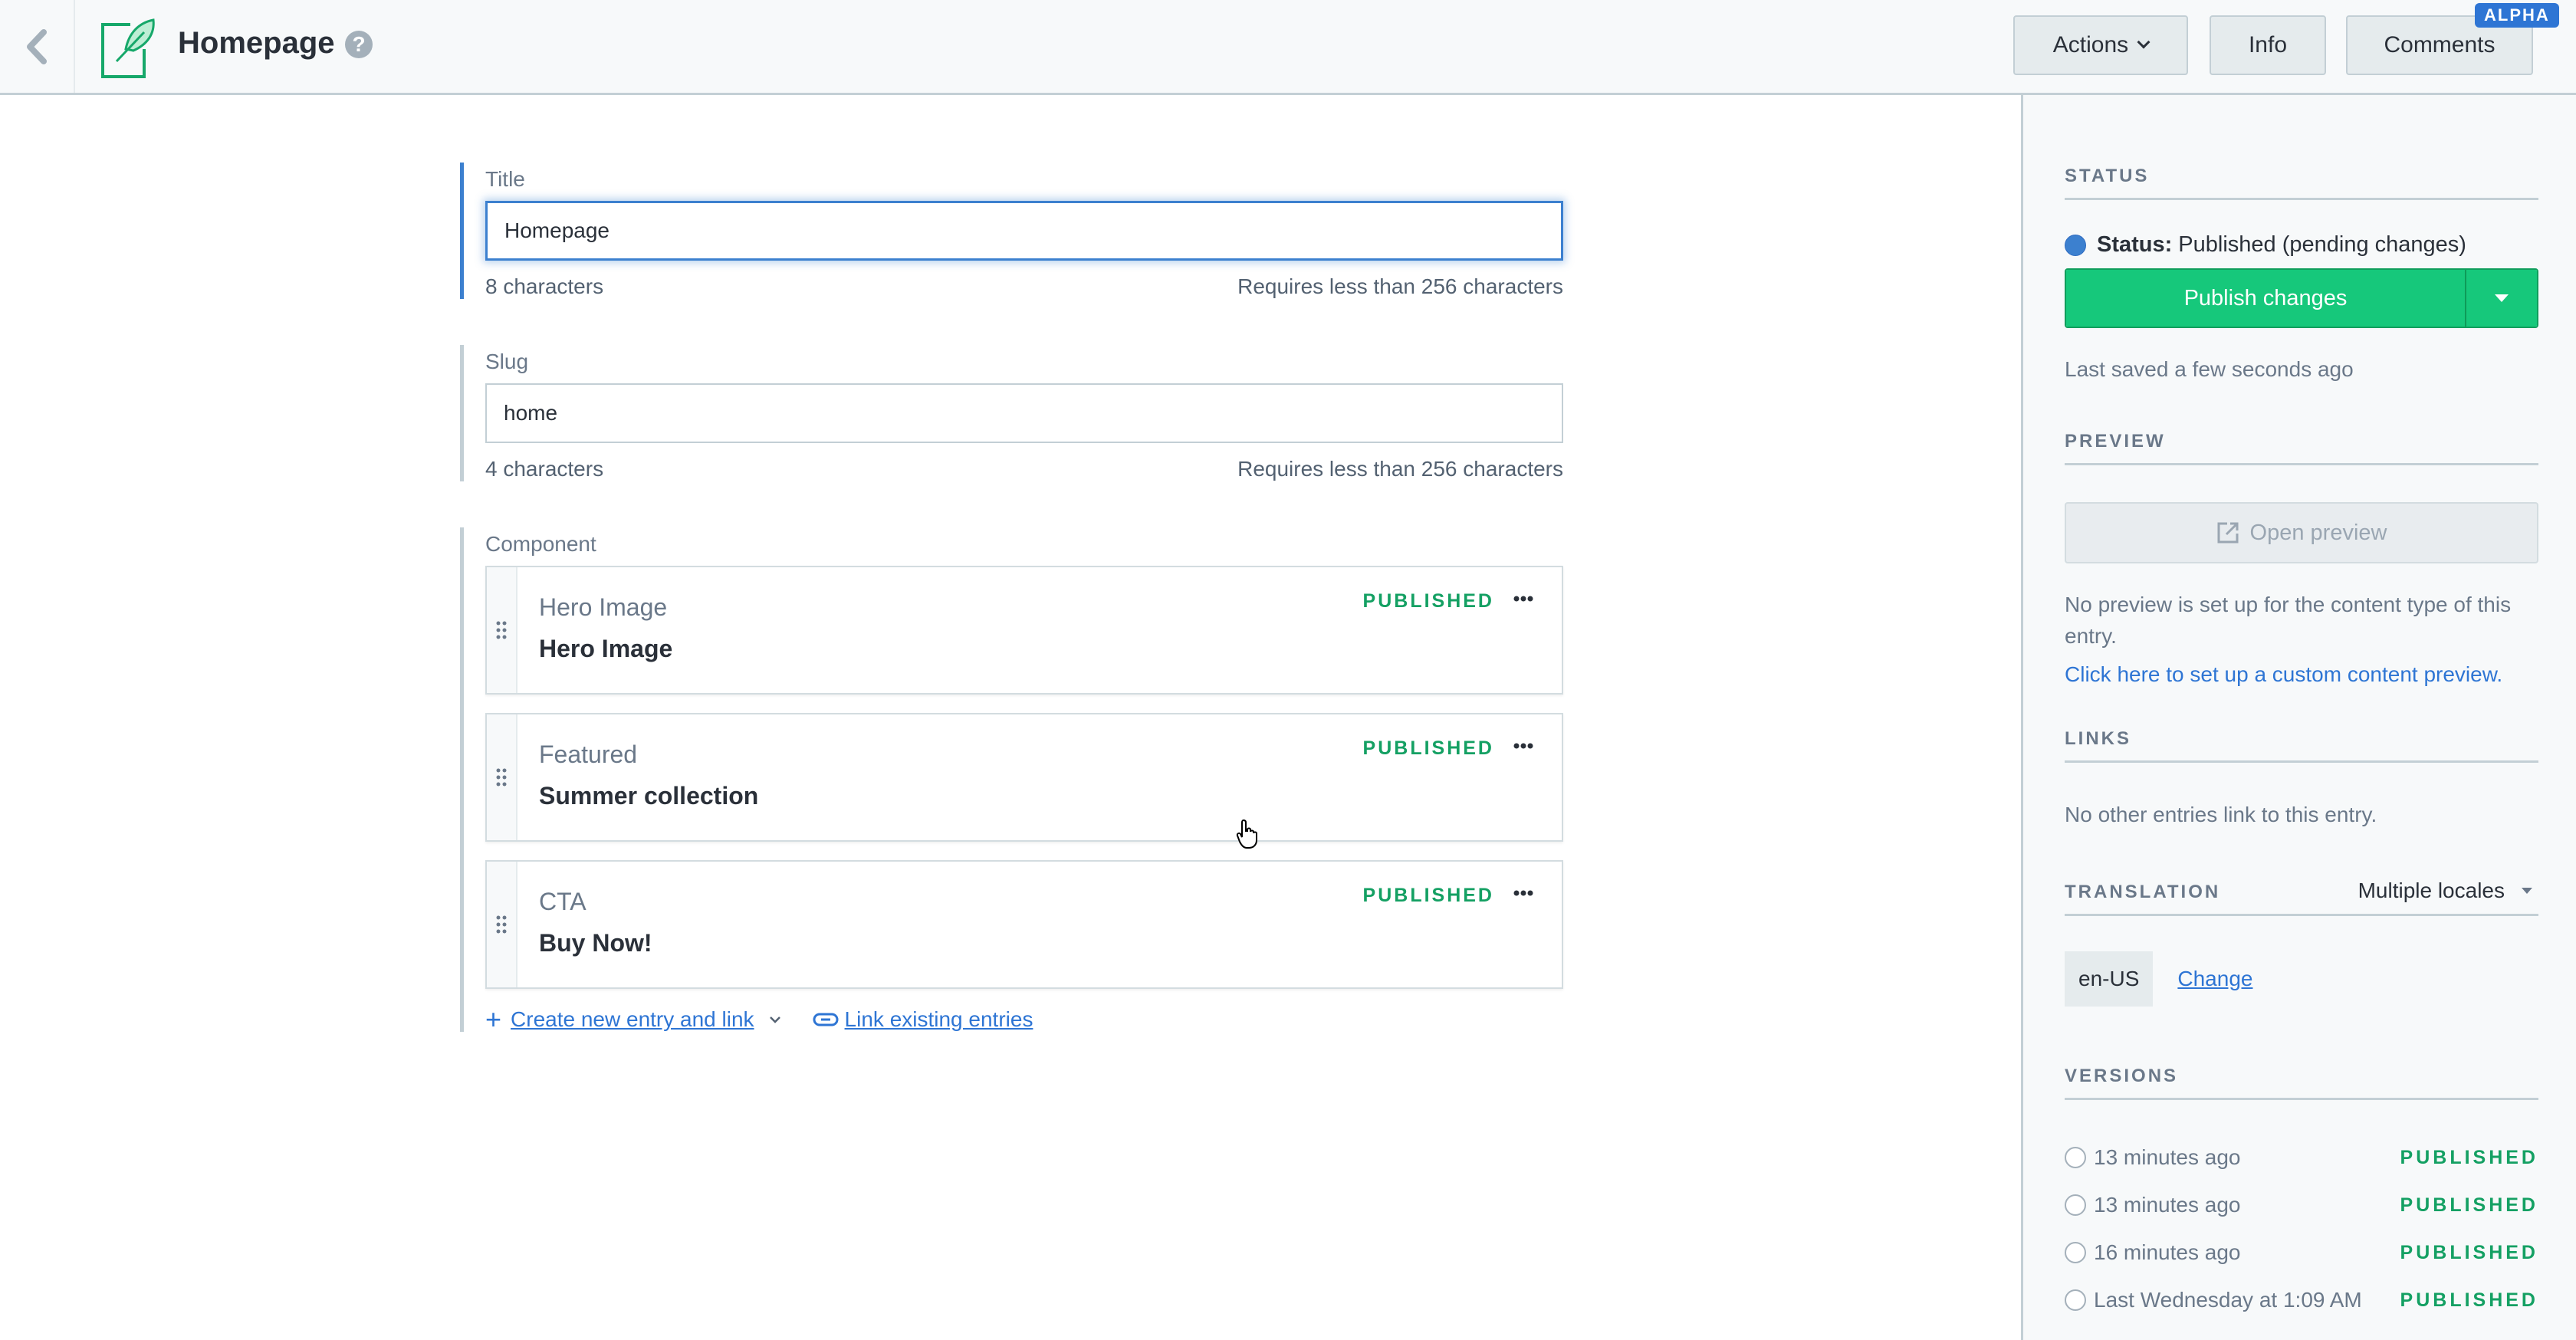 Image resolution: width=2576 pixels, height=1340 pixels. Describe the element at coordinates (2221, 814) in the screenshot. I see `links-note: No other entries link to this entry.` at that location.